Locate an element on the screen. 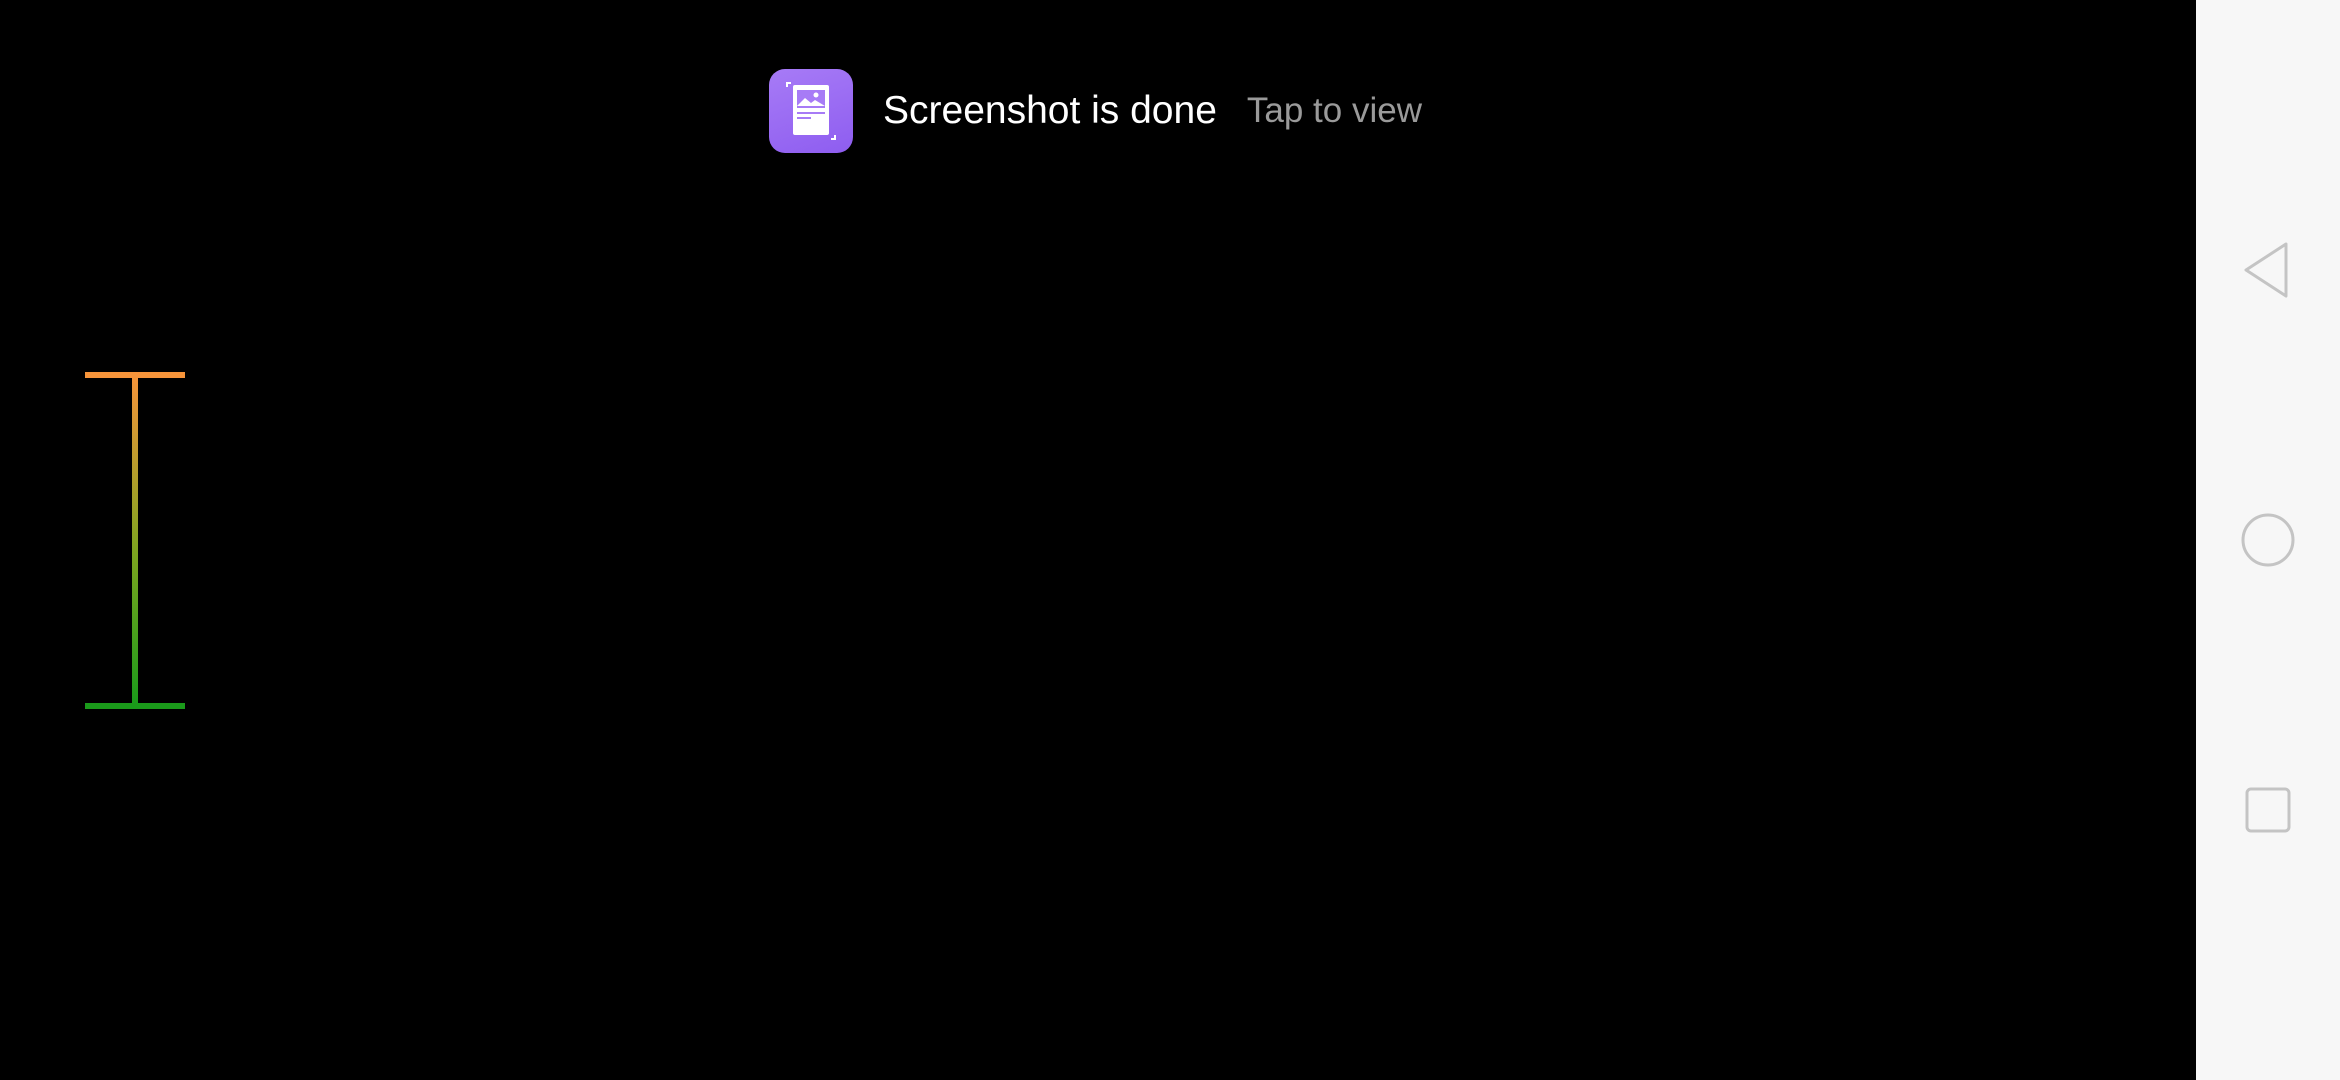 The height and width of the screenshot is (1080, 2340). back-button is located at coordinates (2268, 270).